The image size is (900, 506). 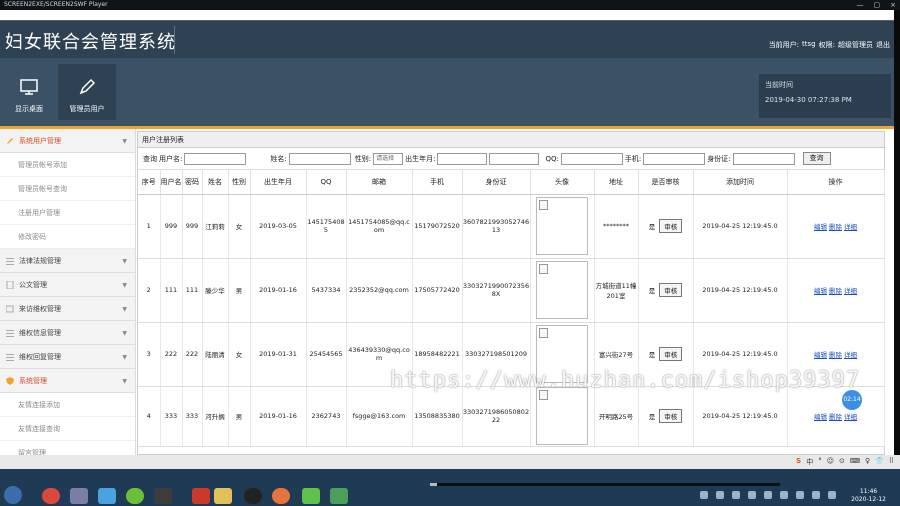 What do you see at coordinates (462, 158) in the screenshot?
I see `birth-from-input` at bounding box center [462, 158].